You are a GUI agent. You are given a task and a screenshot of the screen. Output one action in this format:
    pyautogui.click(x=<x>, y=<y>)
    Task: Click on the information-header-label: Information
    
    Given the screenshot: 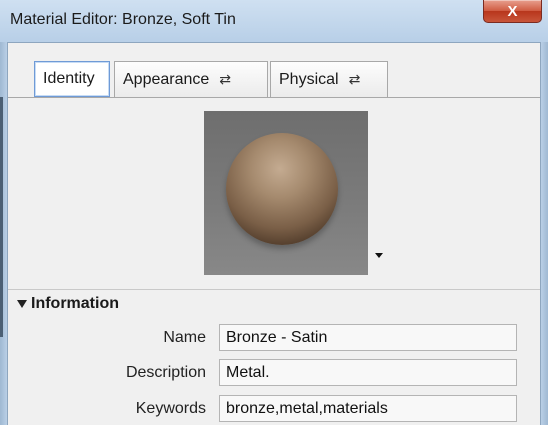 What is the action you would take?
    pyautogui.click(x=75, y=303)
    